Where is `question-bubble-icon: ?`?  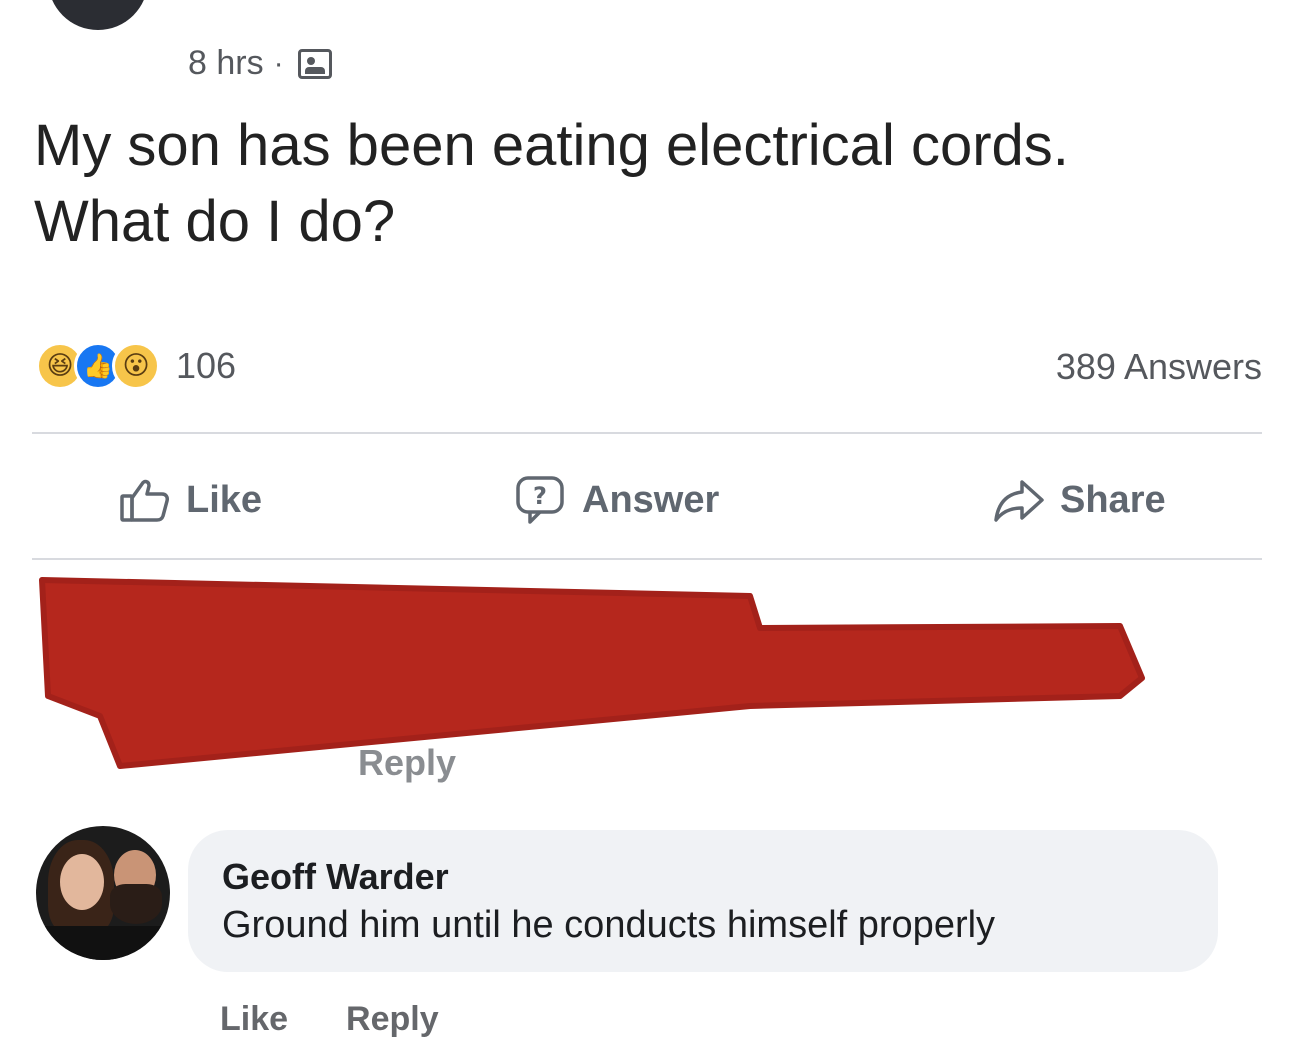 question-bubble-icon: ? is located at coordinates (540, 500).